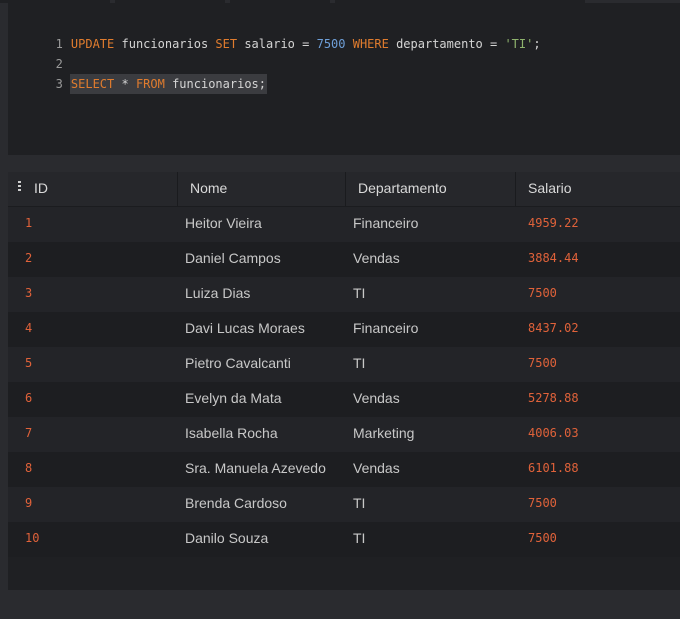 This screenshot has width=680, height=619. What do you see at coordinates (344, 259) in the screenshot?
I see `table-row: 2 Daniel Campos Vendas 3884.44` at bounding box center [344, 259].